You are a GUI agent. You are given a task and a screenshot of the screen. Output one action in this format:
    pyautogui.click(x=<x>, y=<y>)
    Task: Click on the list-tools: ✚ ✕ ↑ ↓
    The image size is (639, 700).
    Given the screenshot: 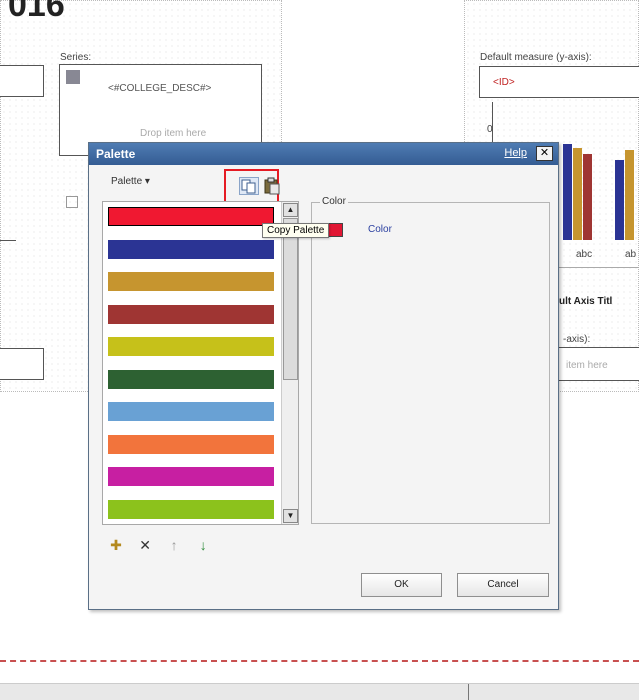 What is the action you would take?
    pyautogui.click(x=163, y=545)
    